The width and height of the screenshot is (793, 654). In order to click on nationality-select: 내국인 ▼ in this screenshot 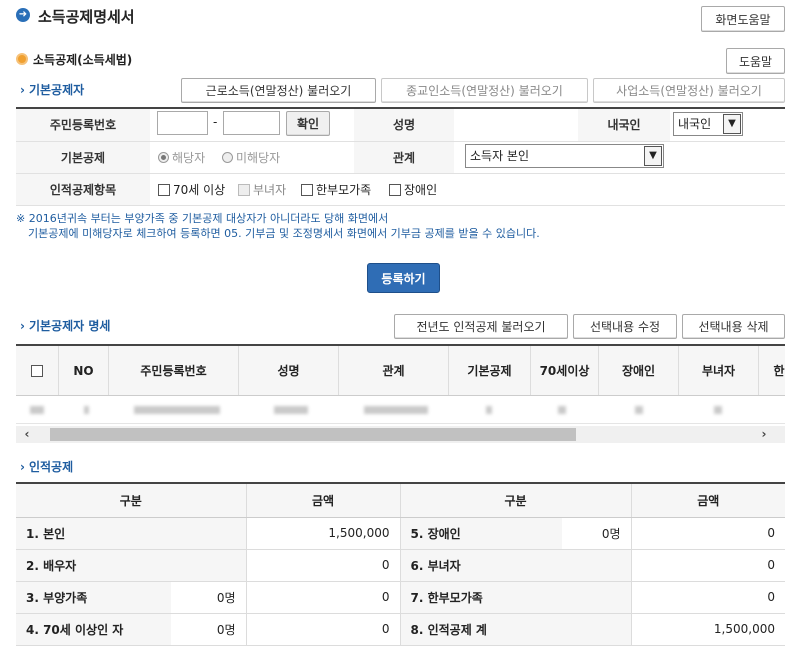, I will do `click(708, 124)`.